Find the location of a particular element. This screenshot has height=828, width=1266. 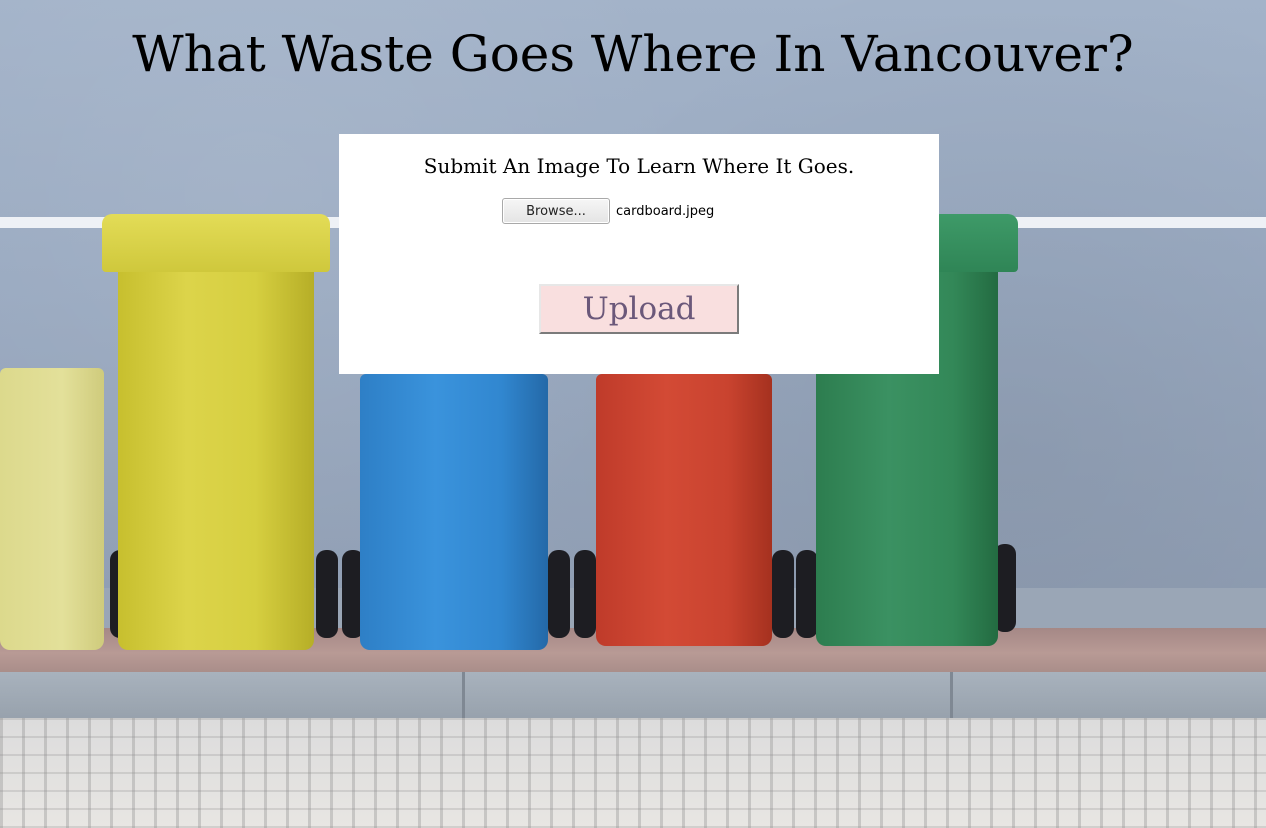

red-bin is located at coordinates (684, 510).